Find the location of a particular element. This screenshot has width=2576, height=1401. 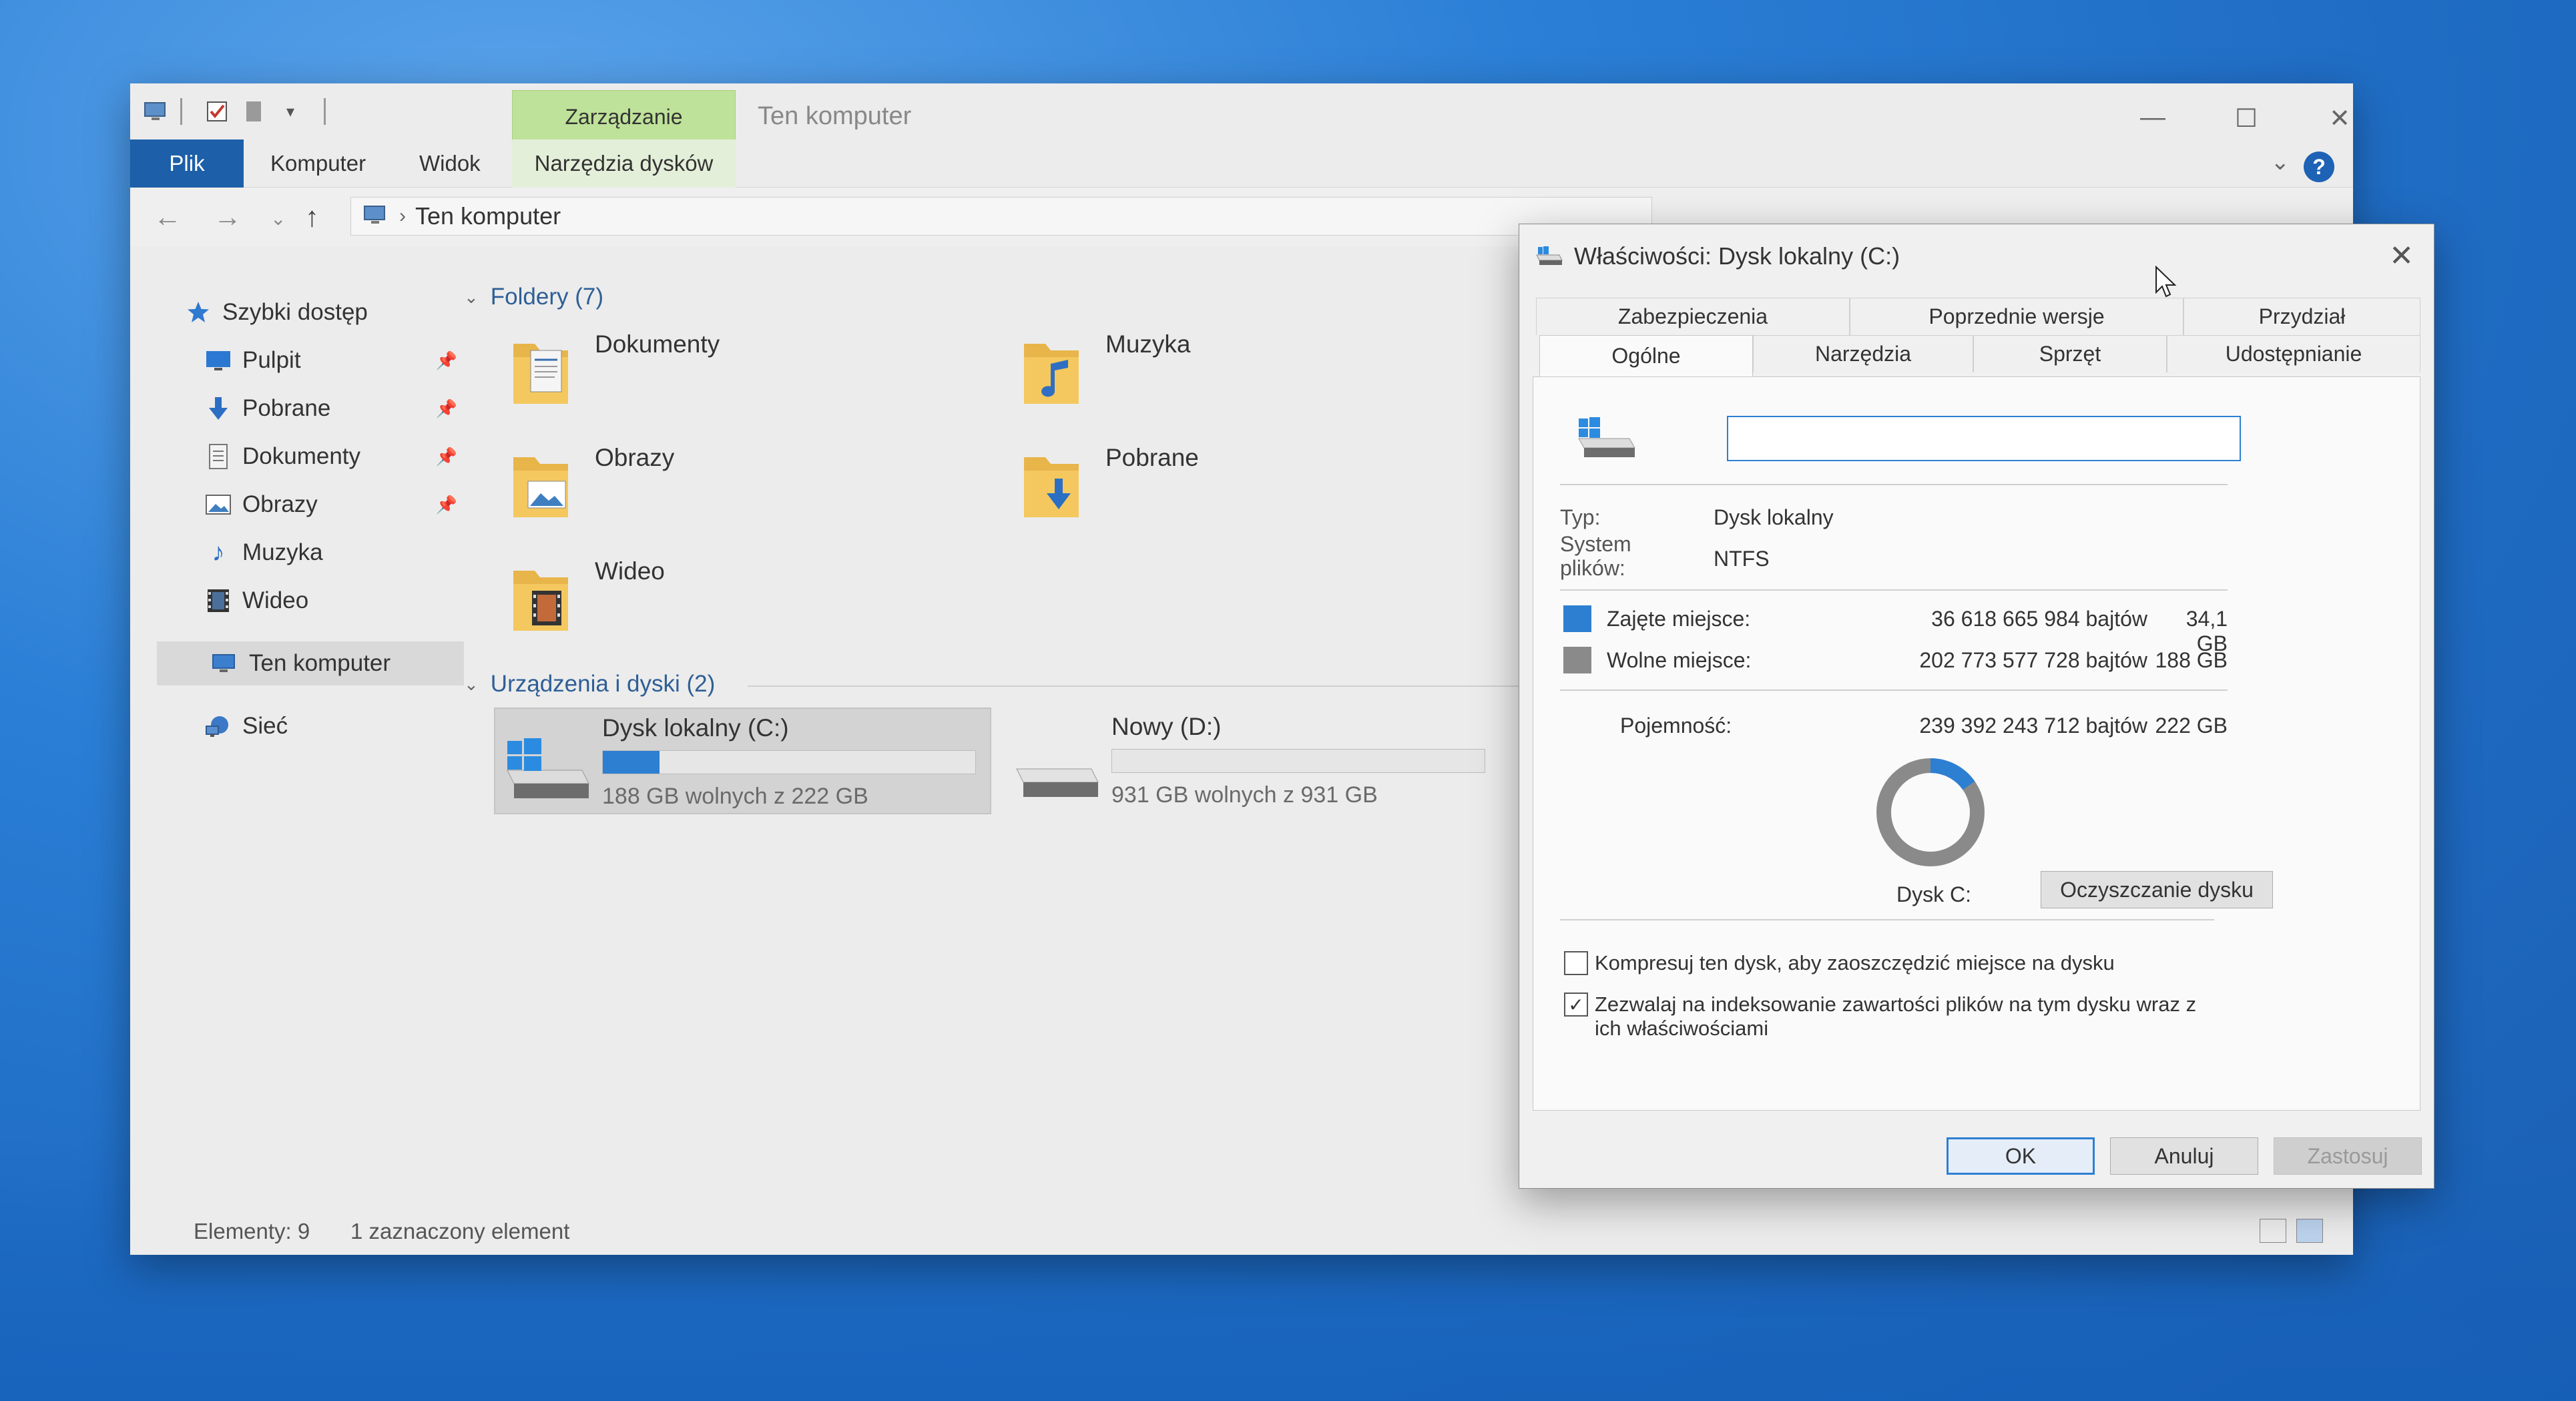

computer-icon is located at coordinates (225, 664).